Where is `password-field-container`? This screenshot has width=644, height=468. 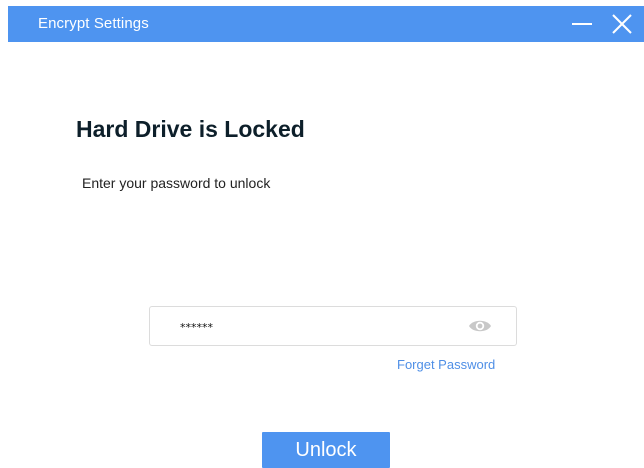
password-field-container is located at coordinates (333, 326).